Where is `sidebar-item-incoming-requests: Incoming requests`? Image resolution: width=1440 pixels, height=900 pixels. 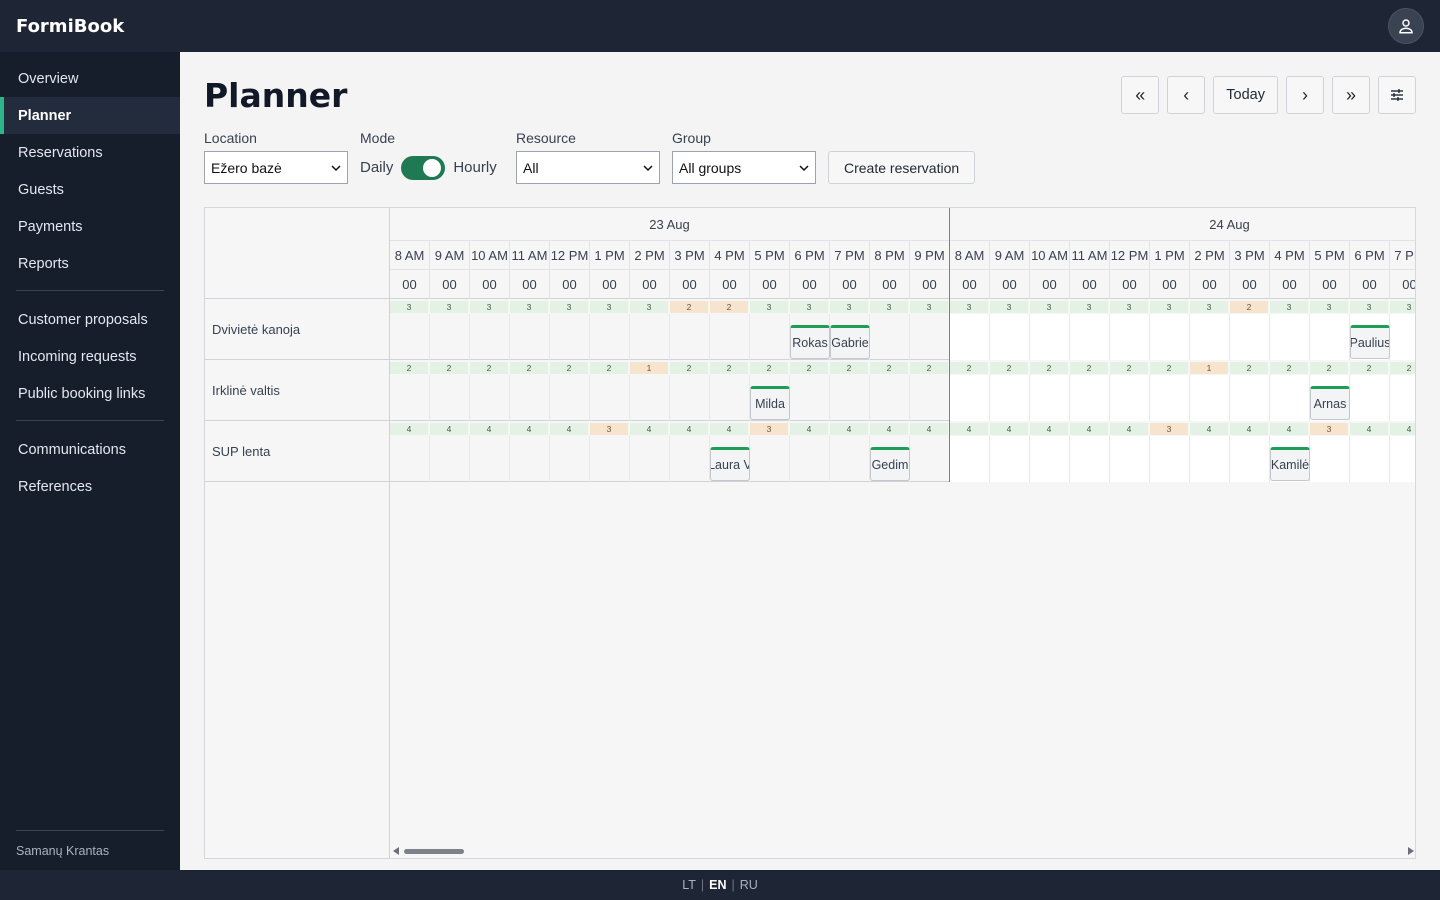 sidebar-item-incoming-requests: Incoming requests is located at coordinates (90, 356).